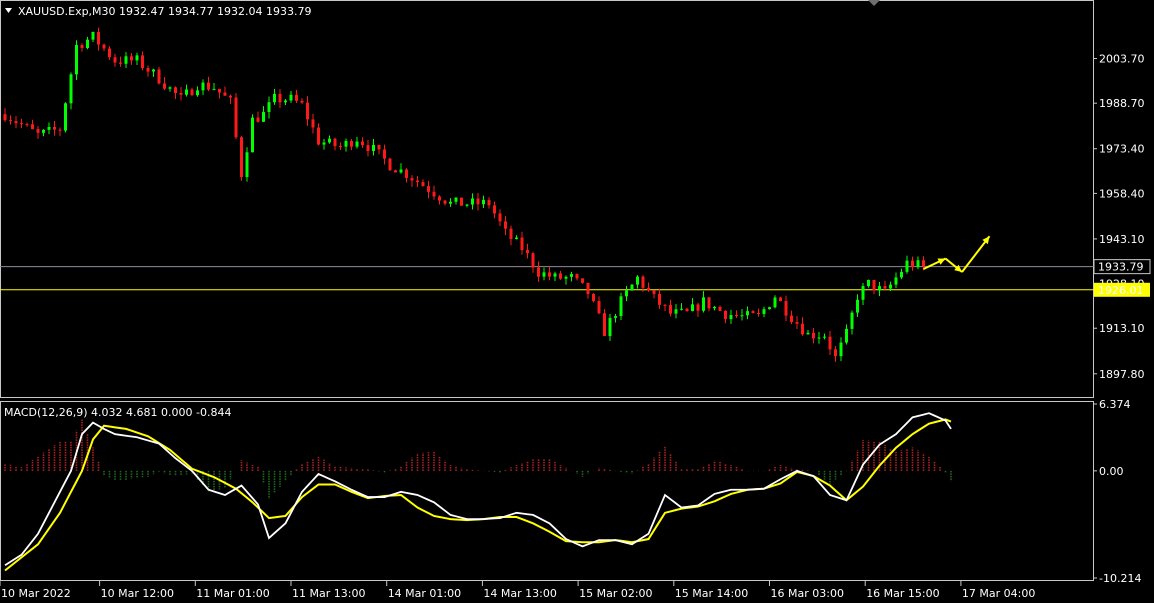 The width and height of the screenshot is (1154, 603). What do you see at coordinates (8, 10) in the screenshot?
I see `triangle-down-icon` at bounding box center [8, 10].